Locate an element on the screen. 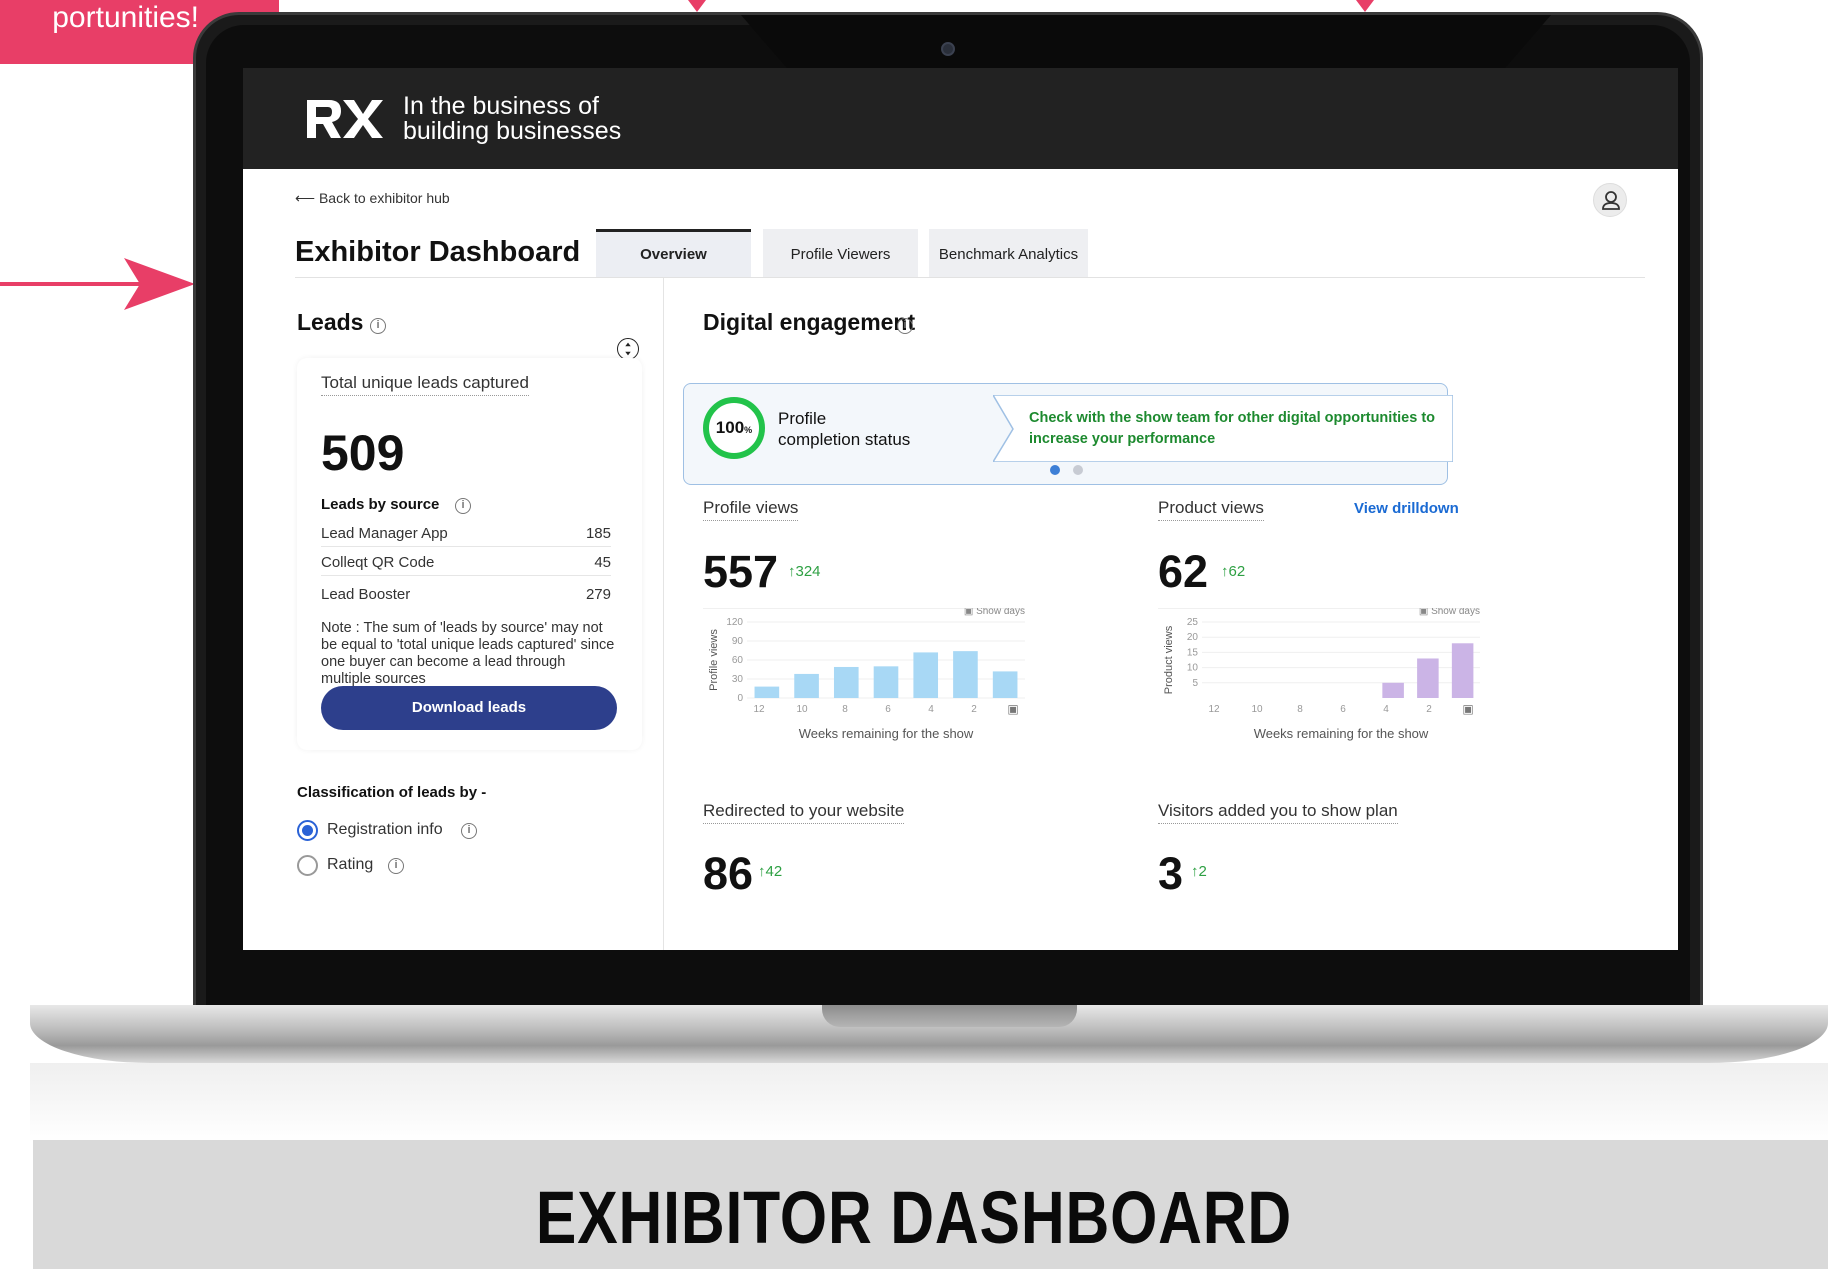 This screenshot has height=1269, width=1828. back-link: ⟵ Back to exhibitor hub is located at coordinates (372, 198).